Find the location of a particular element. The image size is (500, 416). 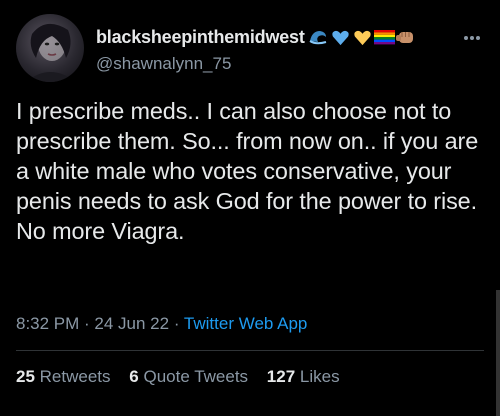

avatar is located at coordinates (50, 48).